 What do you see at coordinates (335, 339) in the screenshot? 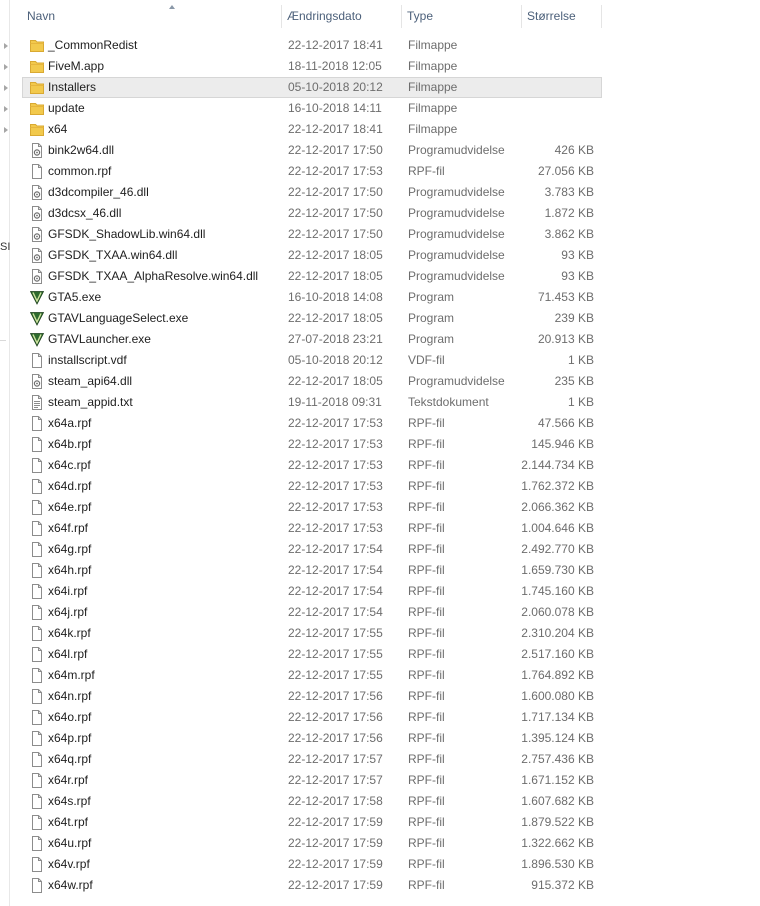
I see `file-modified-date: 27-07-2018 23:21` at bounding box center [335, 339].